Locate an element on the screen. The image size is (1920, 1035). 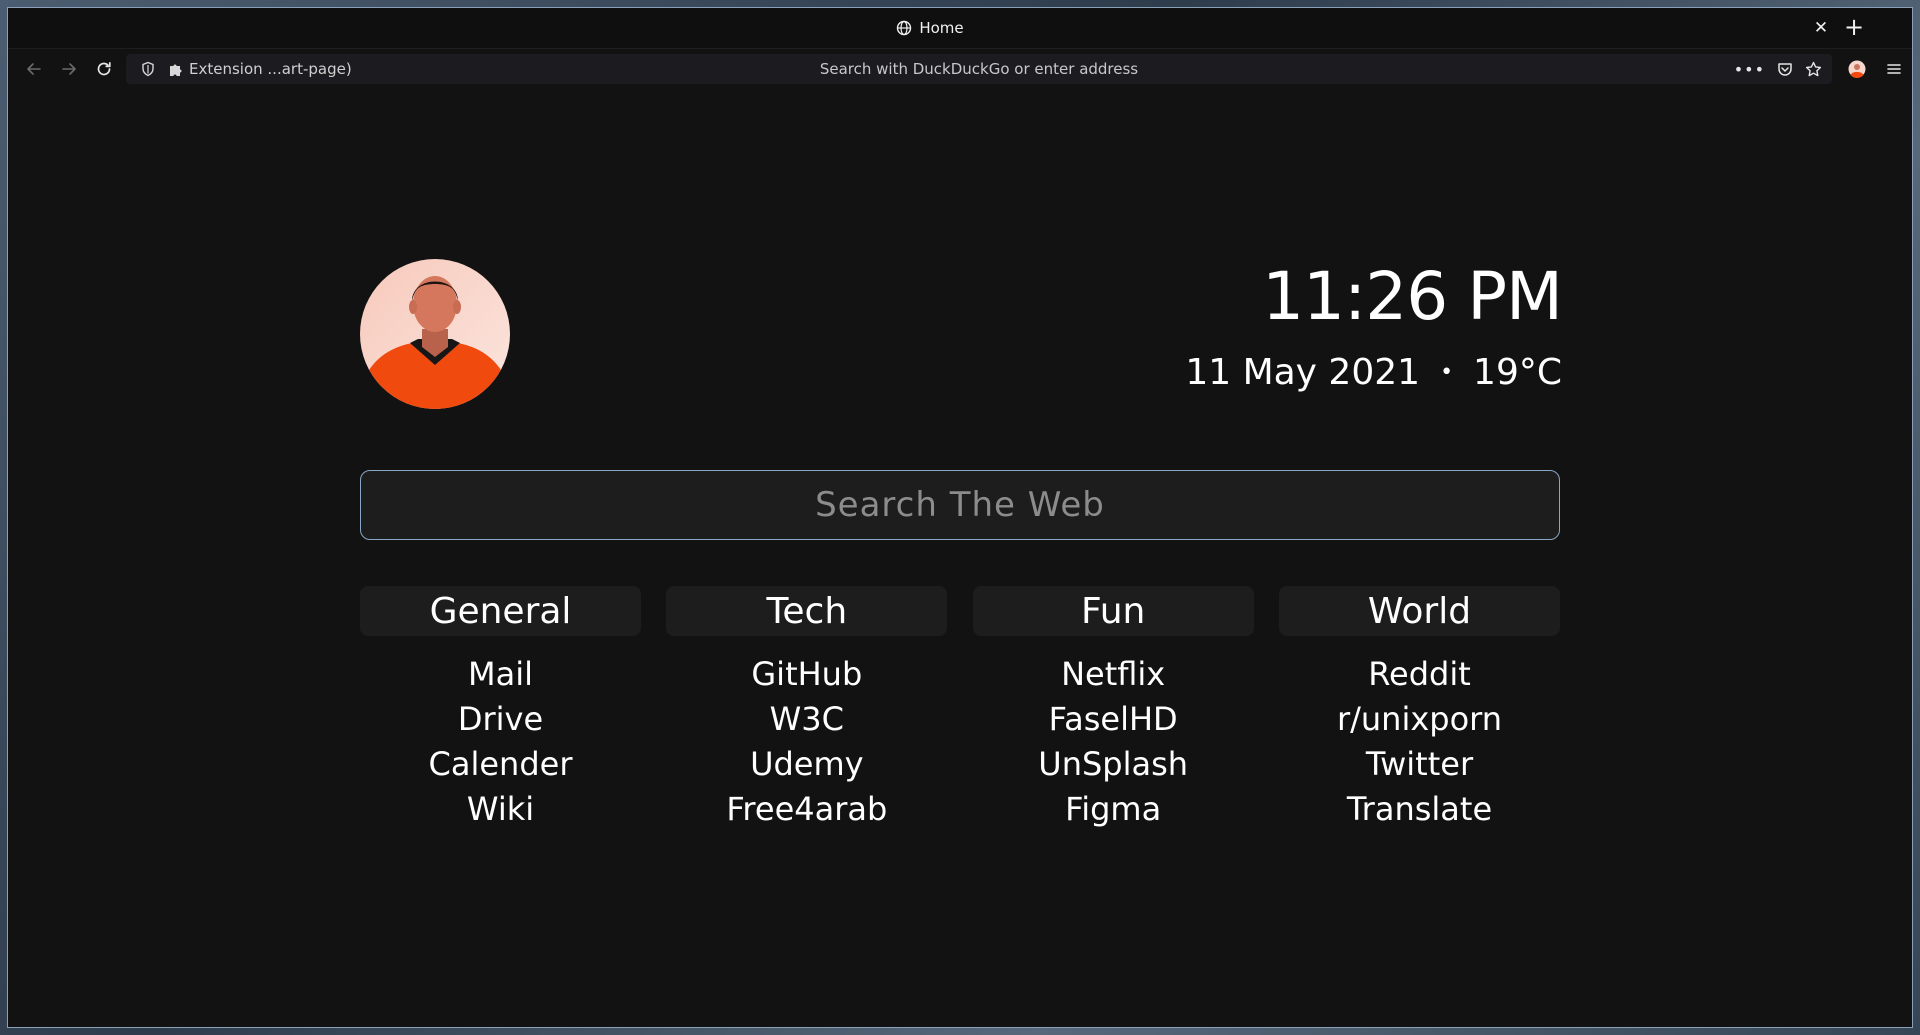
link-w3c: W3C is located at coordinates (807, 719).